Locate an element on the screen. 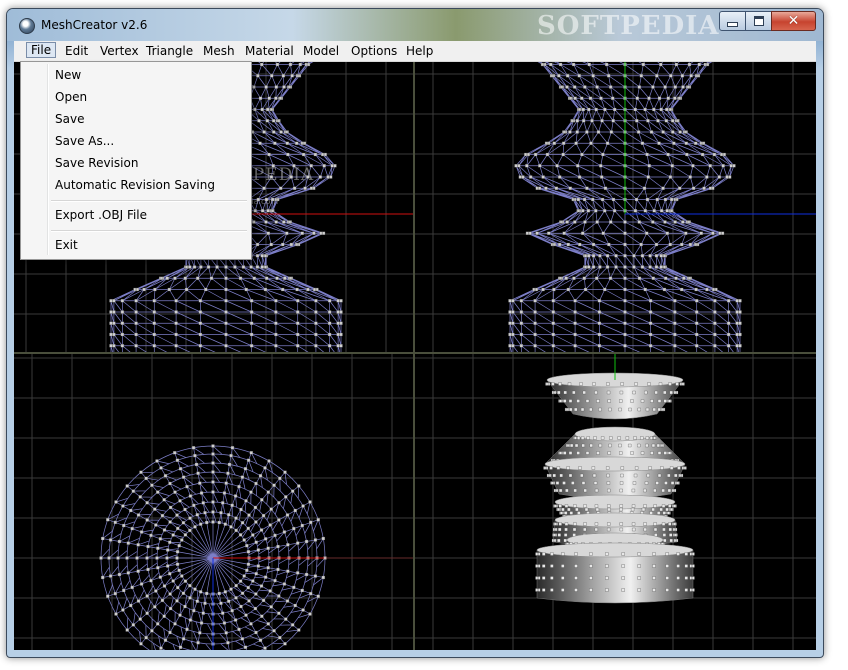  menu-icon-gutter is located at coordinates (48, 159).